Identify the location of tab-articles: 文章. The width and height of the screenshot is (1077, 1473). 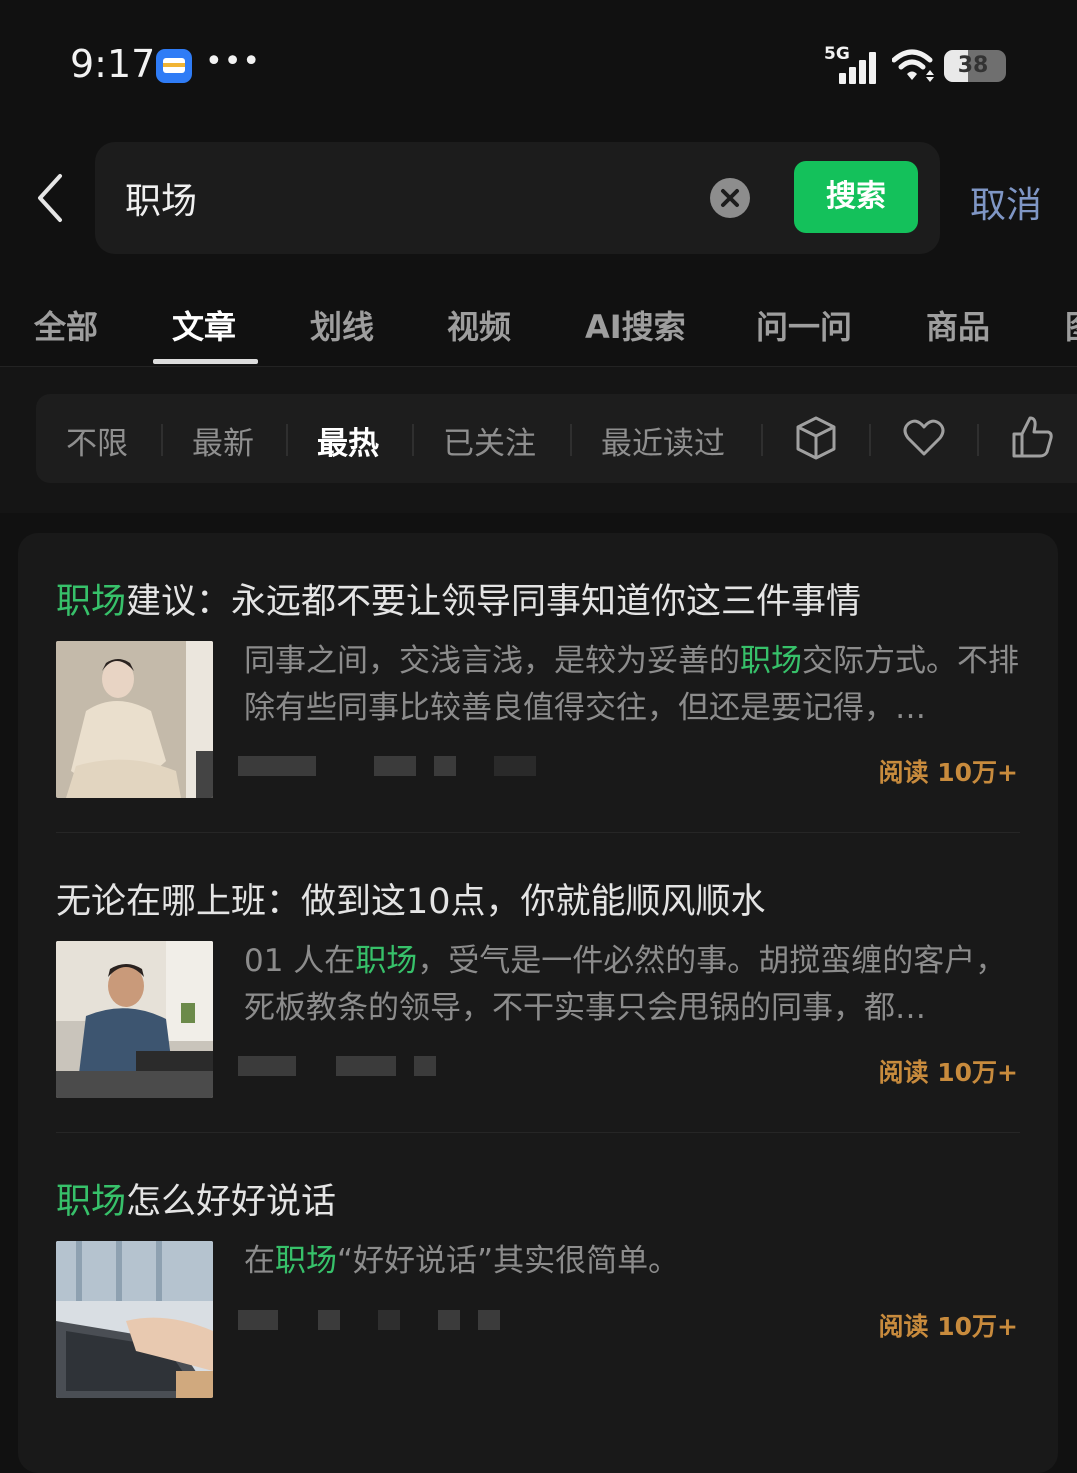
(204, 325).